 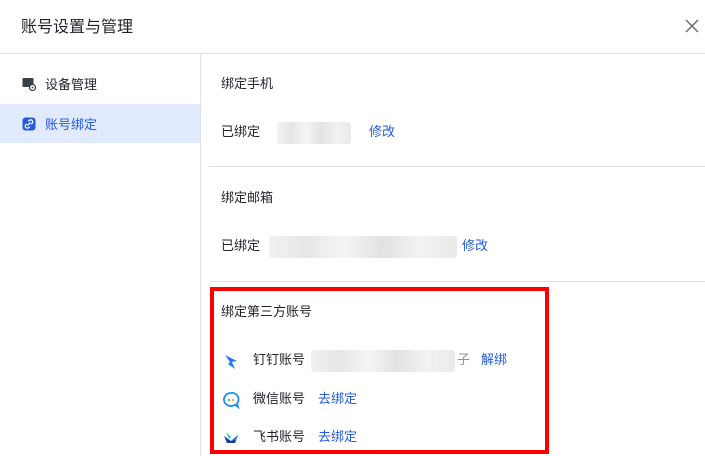 I want to click on email-section-title: 绑定邮箱, so click(x=247, y=198).